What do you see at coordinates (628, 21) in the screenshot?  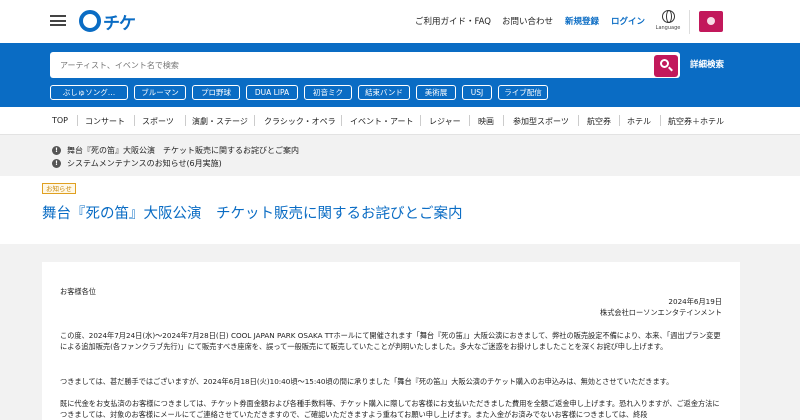 I see `login-link: ログイン` at bounding box center [628, 21].